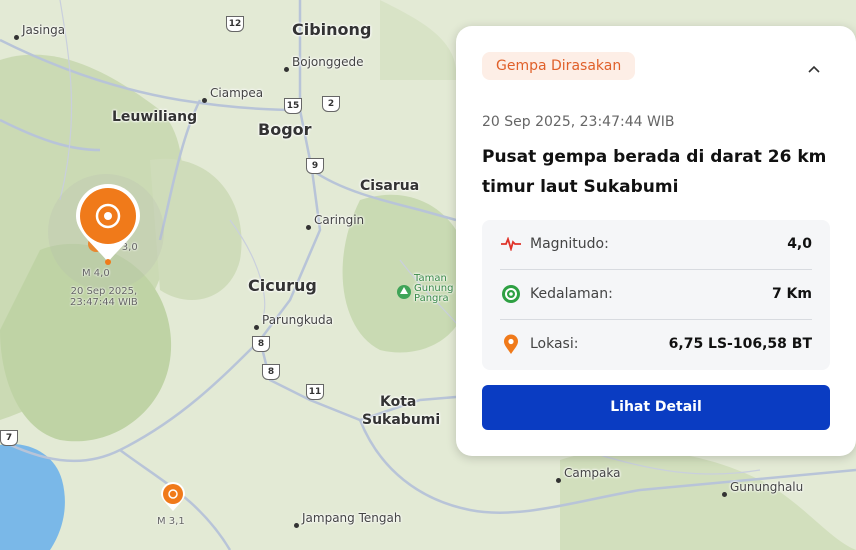 This screenshot has height=550, width=856. What do you see at coordinates (404, 292) in the screenshot?
I see `park-icon` at bounding box center [404, 292].